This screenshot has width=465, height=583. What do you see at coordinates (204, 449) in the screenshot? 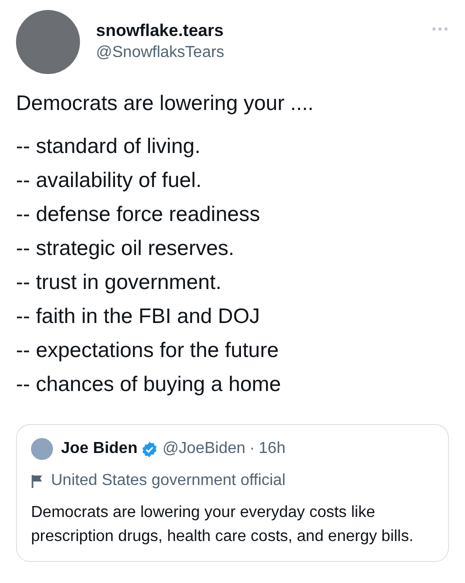
I see `user-handle: @JoeBiden` at bounding box center [204, 449].